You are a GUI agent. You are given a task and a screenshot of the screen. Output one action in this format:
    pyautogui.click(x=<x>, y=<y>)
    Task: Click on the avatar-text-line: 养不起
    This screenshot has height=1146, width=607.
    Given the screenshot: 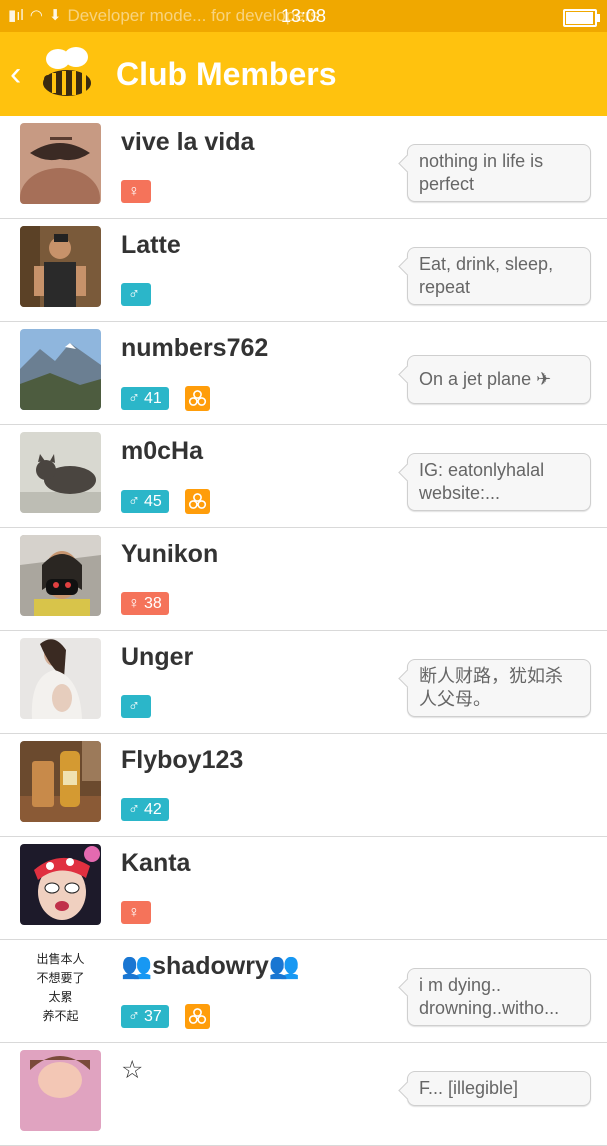 What is the action you would take?
    pyautogui.click(x=60, y=1015)
    